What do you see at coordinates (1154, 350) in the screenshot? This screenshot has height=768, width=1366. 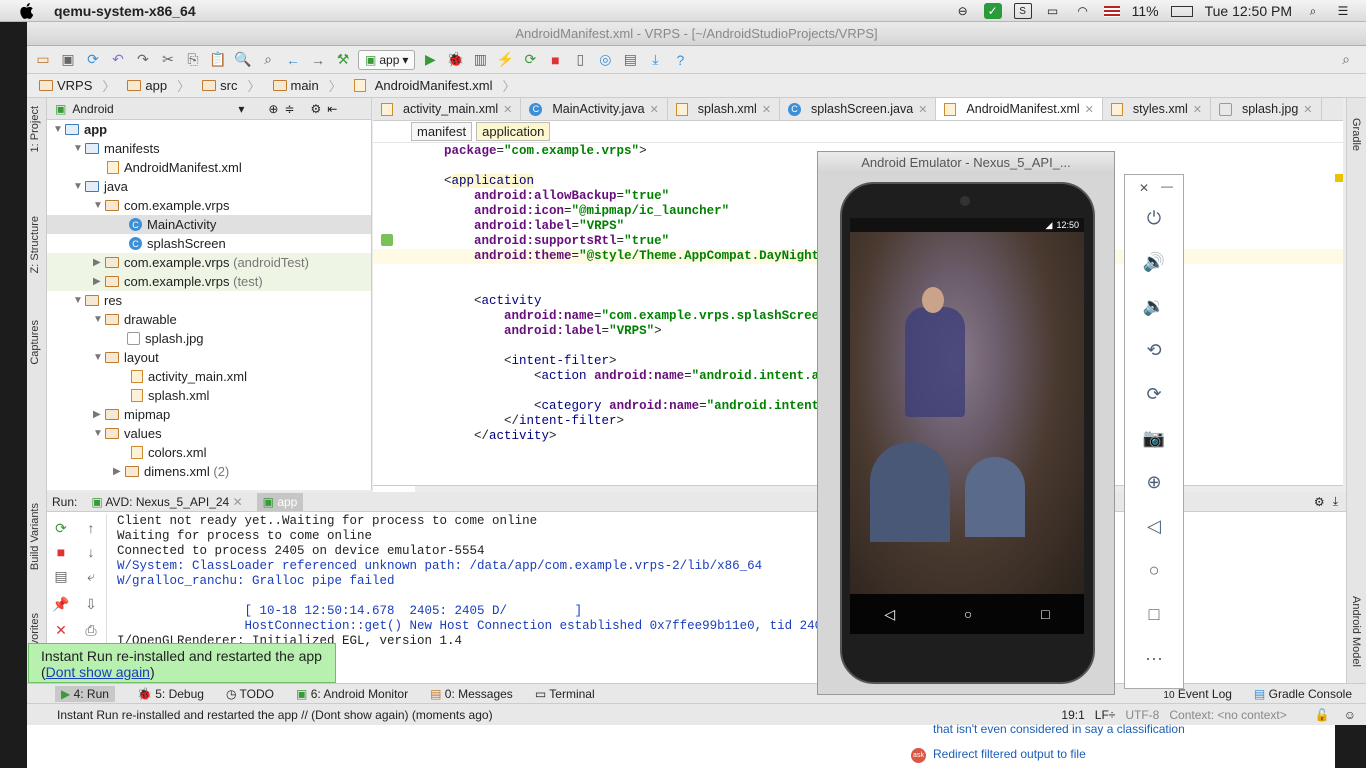 I see `rotate-left-icon: ⟲` at bounding box center [1154, 350].